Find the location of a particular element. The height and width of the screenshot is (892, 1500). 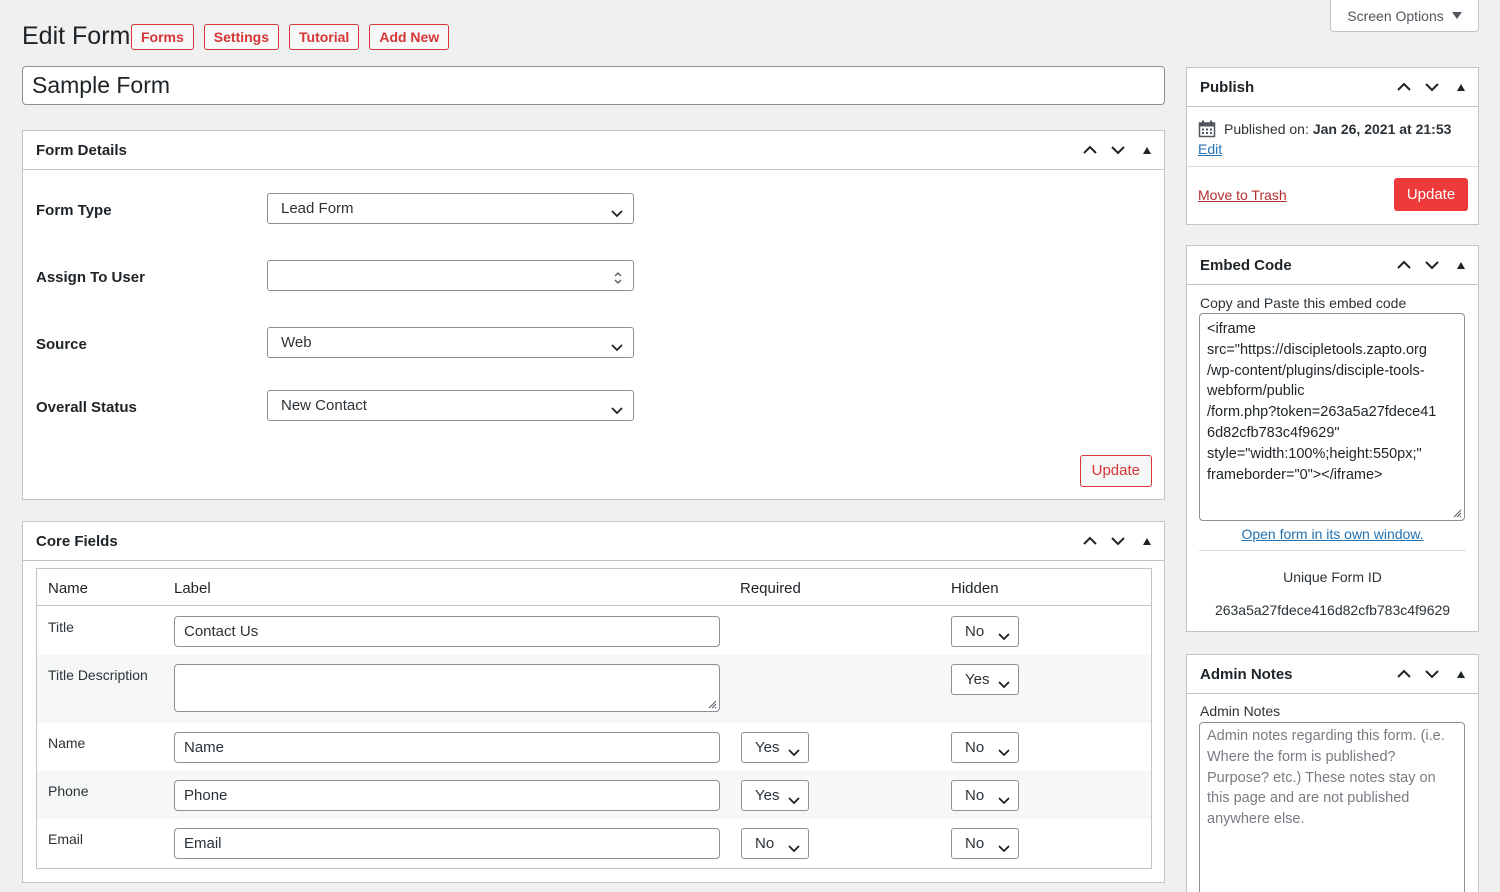

name-label-input: Name is located at coordinates (447, 747).